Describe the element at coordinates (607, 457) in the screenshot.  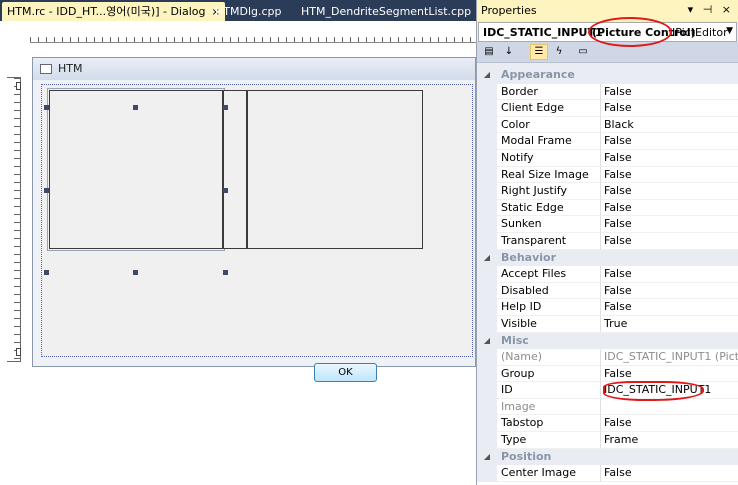
I see `property-category: ◢ Position` at that location.